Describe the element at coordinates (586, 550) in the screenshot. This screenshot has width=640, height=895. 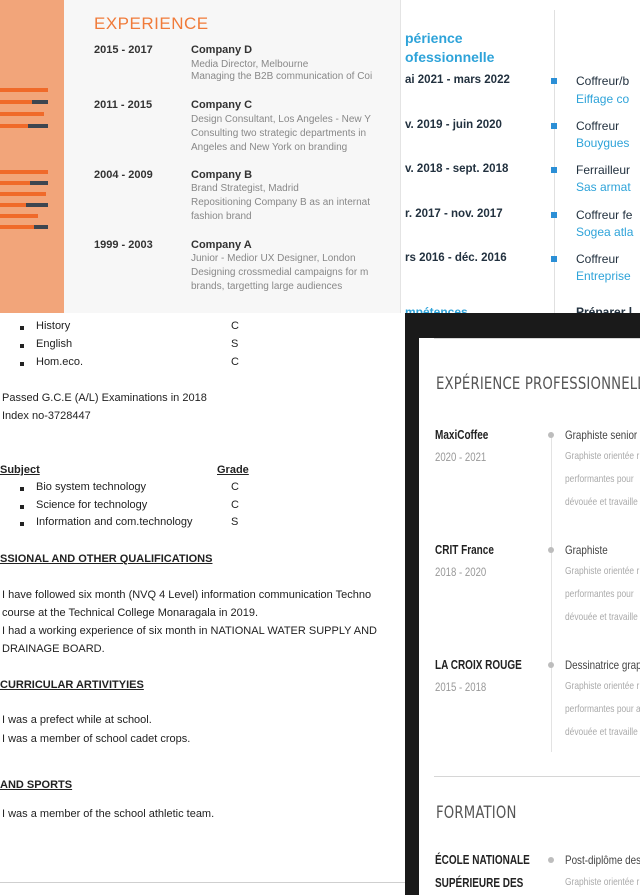
I see `job-role: Graphiste` at that location.